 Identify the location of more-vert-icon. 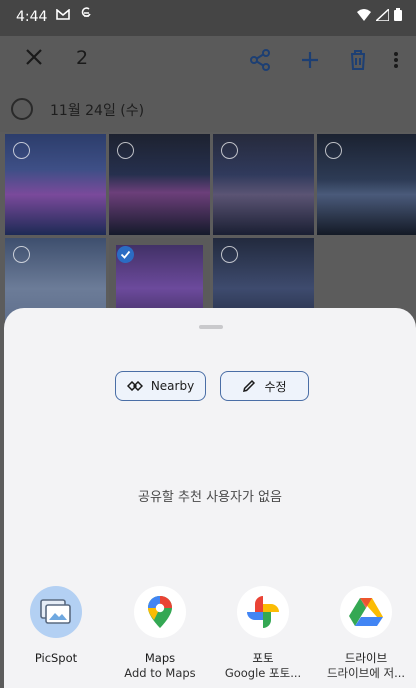
(396, 60).